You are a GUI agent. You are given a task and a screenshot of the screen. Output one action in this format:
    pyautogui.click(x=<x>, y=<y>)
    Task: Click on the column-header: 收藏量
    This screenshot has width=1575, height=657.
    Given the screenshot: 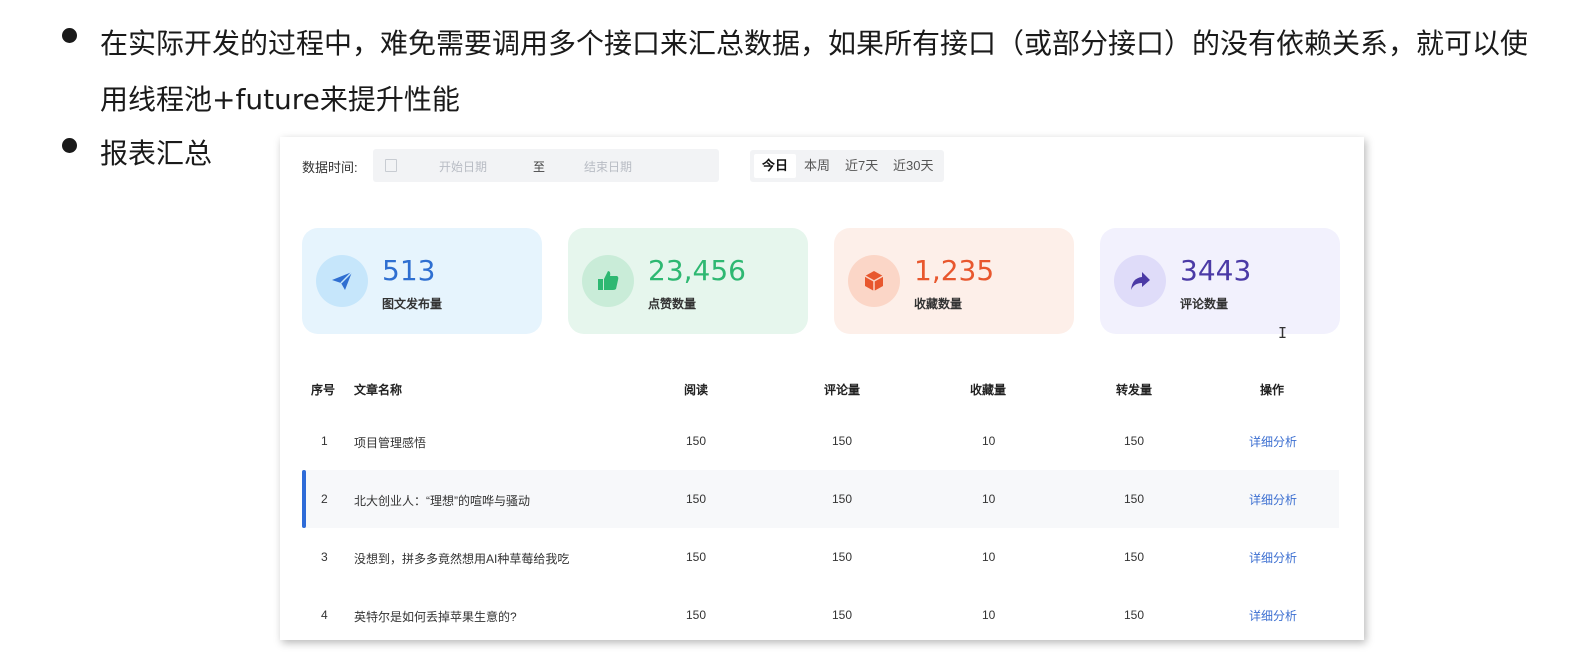 What is the action you would take?
    pyautogui.click(x=988, y=390)
    